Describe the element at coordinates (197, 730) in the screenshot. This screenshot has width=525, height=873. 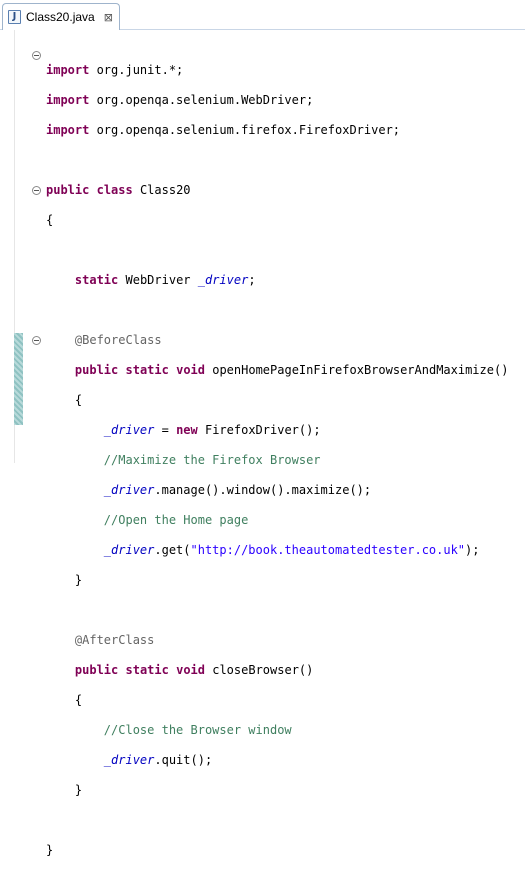
I see `code-line: //Close the Browser window` at that location.